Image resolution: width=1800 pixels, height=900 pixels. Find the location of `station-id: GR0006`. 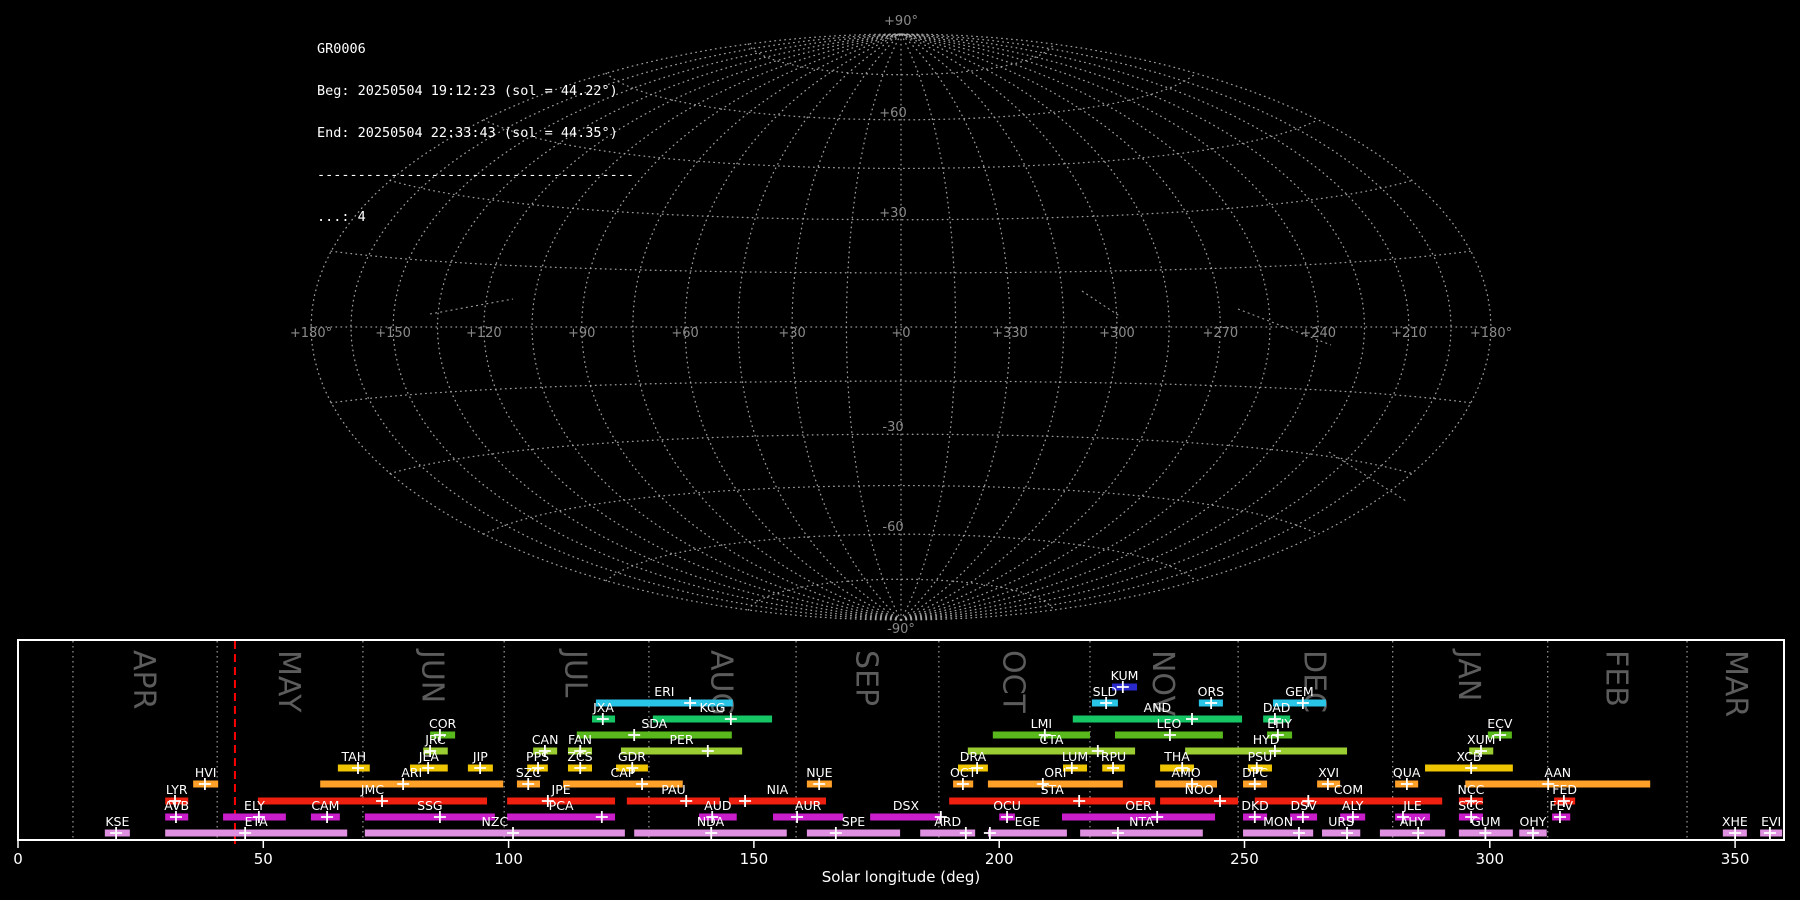

station-id: GR0006 is located at coordinates (341, 49).